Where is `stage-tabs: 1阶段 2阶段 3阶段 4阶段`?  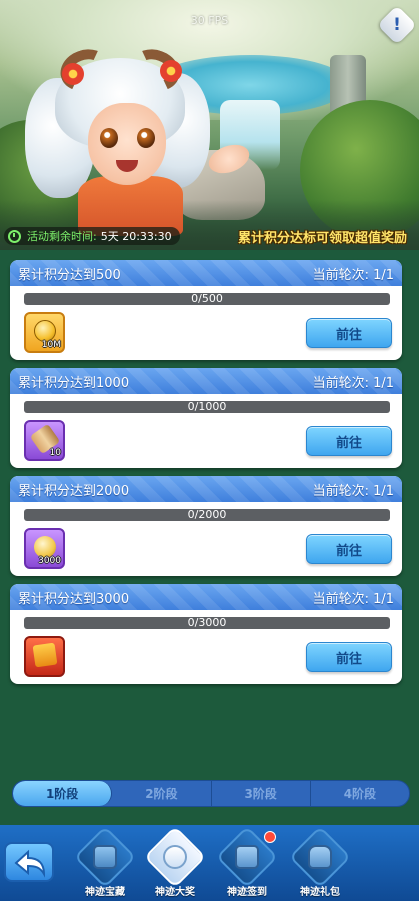 stage-tabs: 1阶段 2阶段 3阶段 4阶段 is located at coordinates (211, 793).